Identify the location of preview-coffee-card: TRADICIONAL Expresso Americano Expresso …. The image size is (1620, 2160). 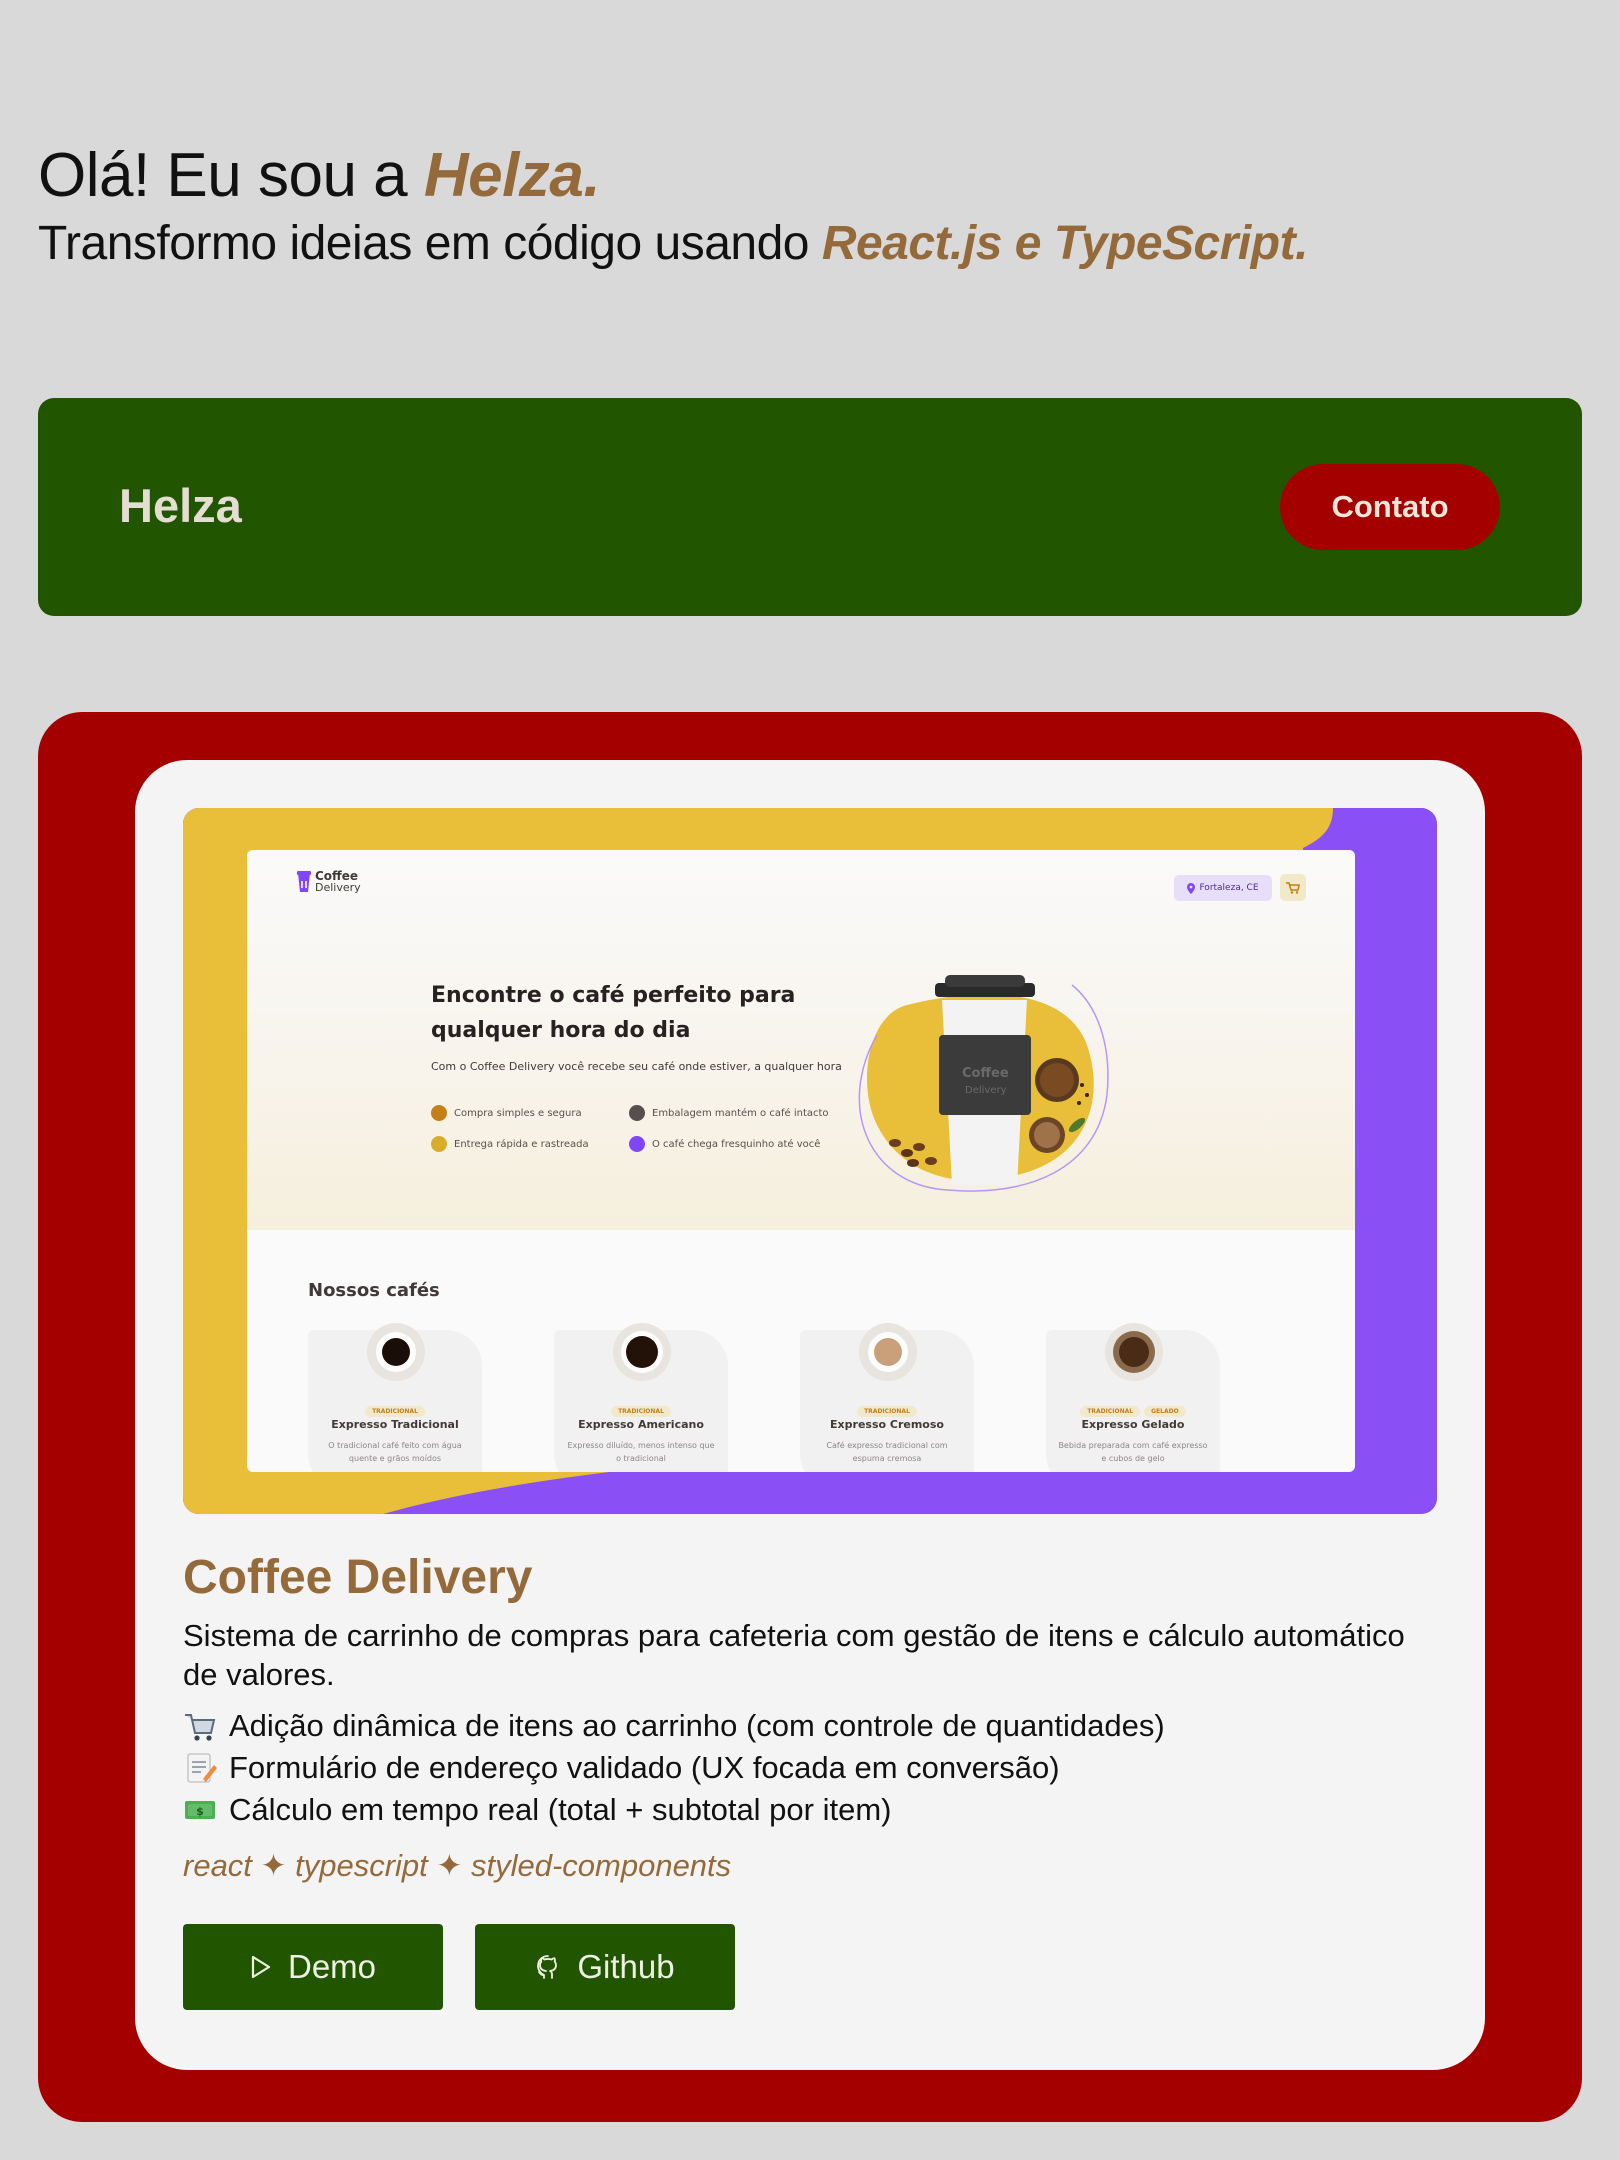
(641, 1397).